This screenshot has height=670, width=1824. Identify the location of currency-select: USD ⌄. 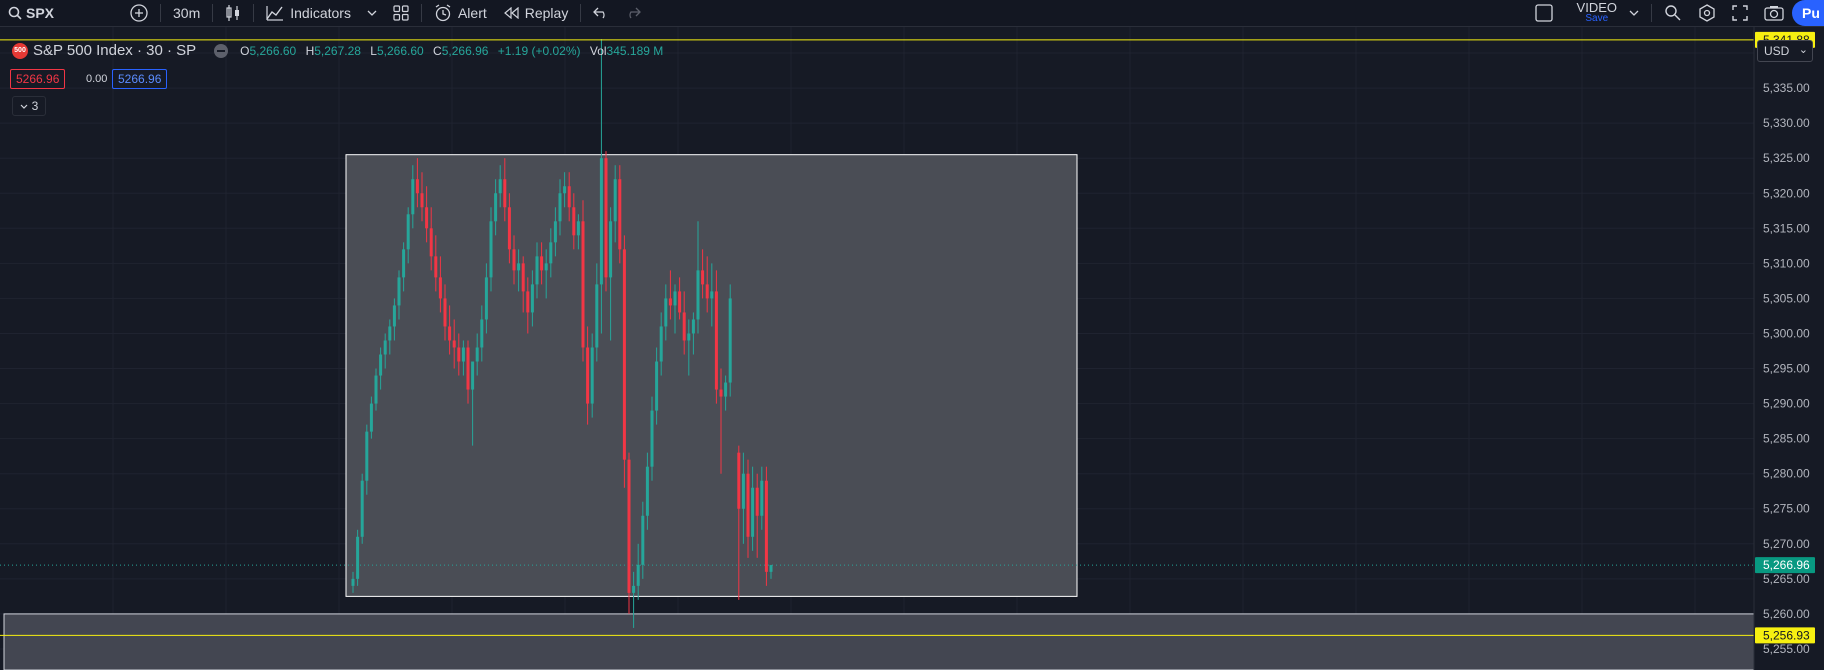
(1785, 51).